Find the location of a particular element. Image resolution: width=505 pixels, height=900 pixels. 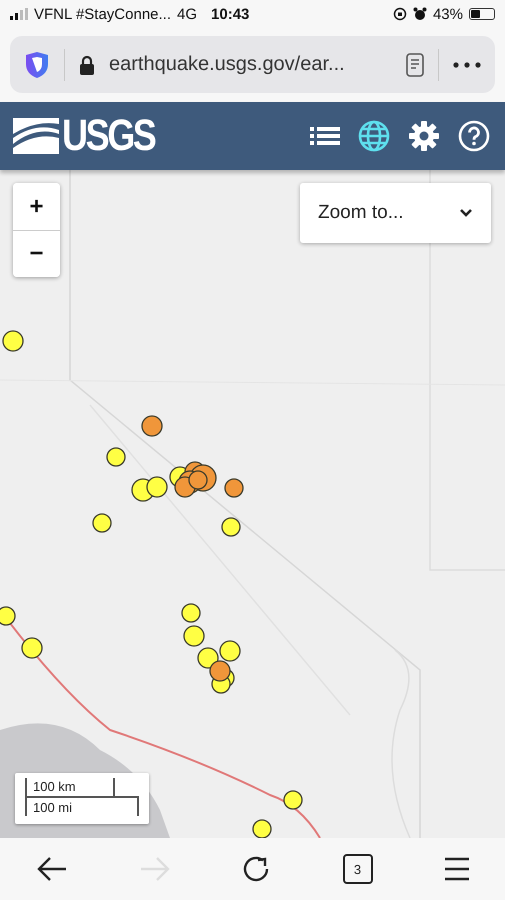

signal-icon is located at coordinates (19, 14).